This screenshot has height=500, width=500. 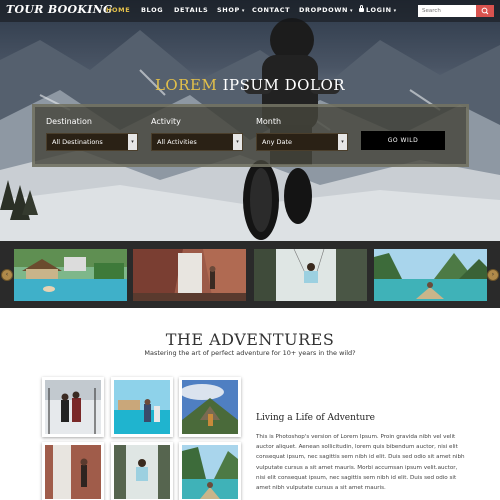 What do you see at coordinates (69, 121) in the screenshot?
I see `destination-label: Destination` at bounding box center [69, 121].